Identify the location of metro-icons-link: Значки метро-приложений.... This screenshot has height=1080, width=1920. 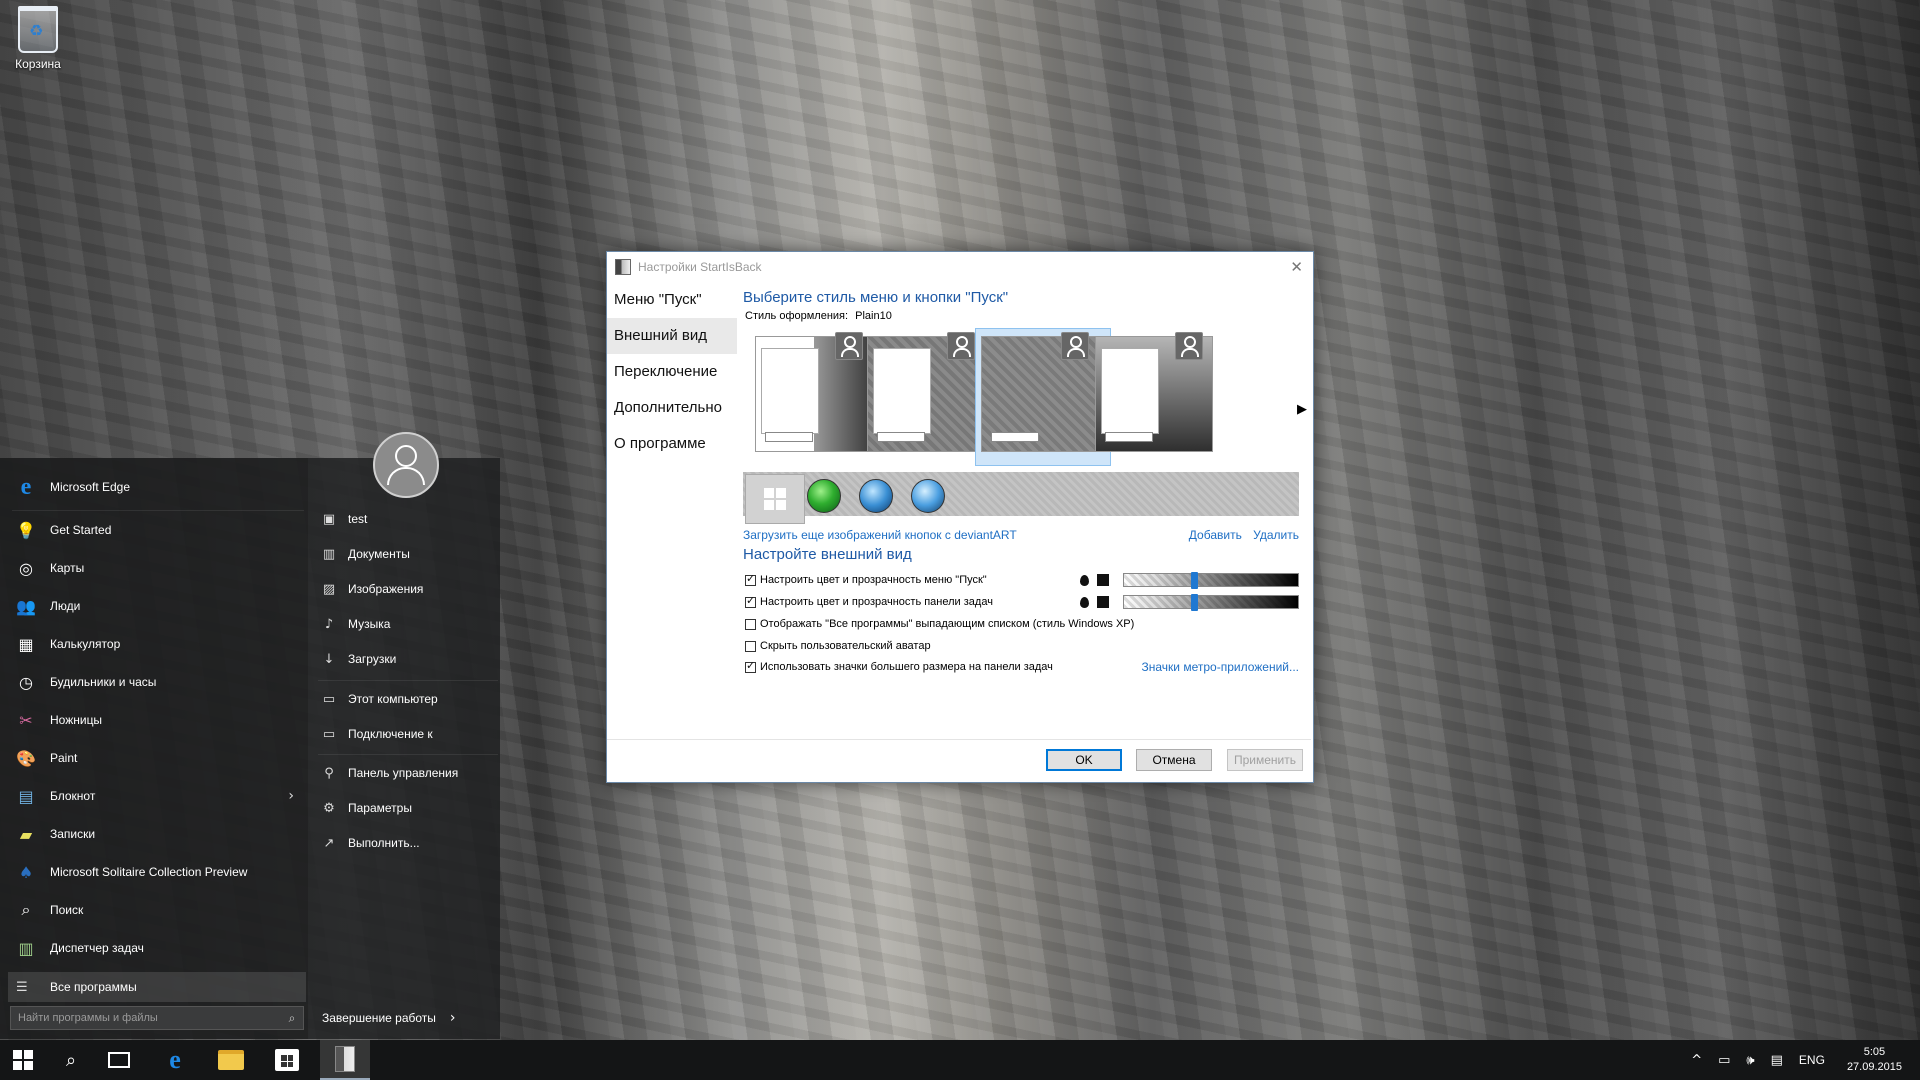
(1220, 667).